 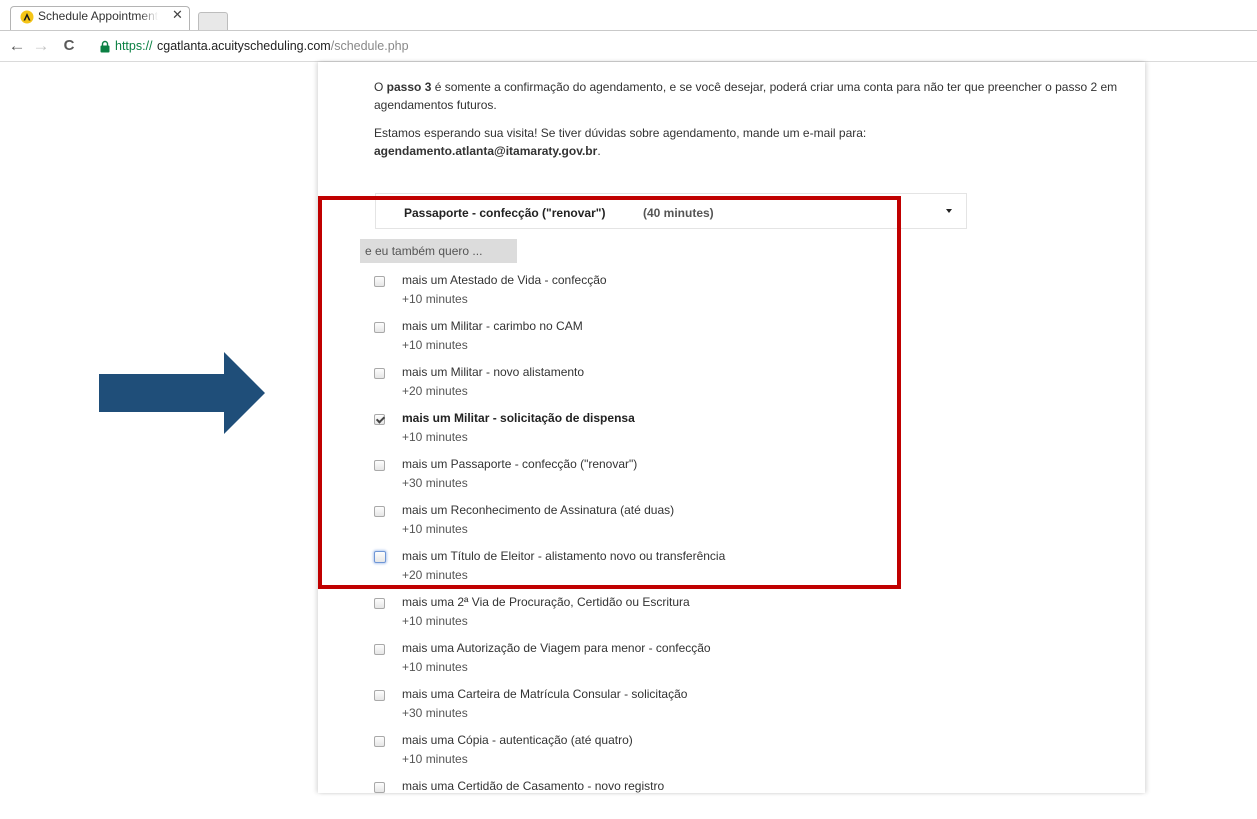 What do you see at coordinates (105, 46) in the screenshot?
I see `lock-icon` at bounding box center [105, 46].